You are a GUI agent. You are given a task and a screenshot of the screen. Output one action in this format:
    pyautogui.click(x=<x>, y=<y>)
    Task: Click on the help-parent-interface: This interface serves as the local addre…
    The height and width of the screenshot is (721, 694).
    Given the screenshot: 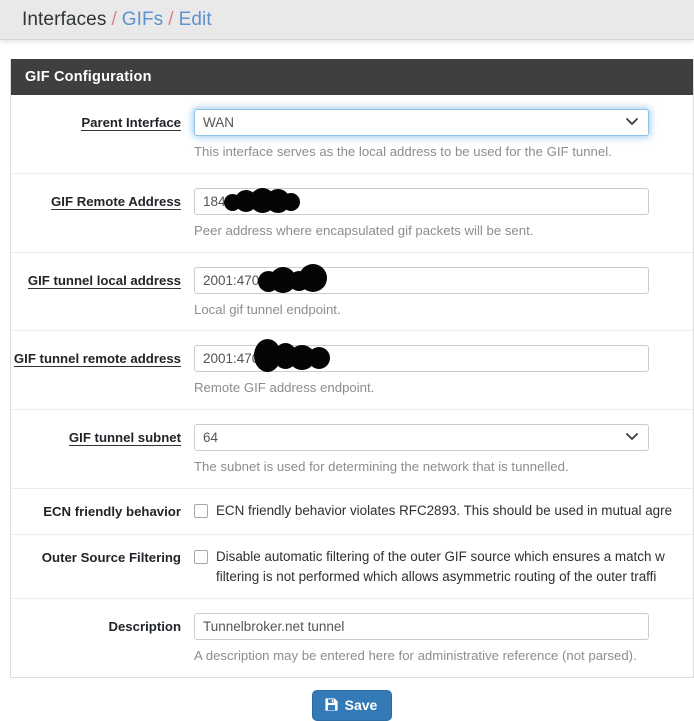 What is the action you would take?
    pyautogui.click(x=403, y=151)
    